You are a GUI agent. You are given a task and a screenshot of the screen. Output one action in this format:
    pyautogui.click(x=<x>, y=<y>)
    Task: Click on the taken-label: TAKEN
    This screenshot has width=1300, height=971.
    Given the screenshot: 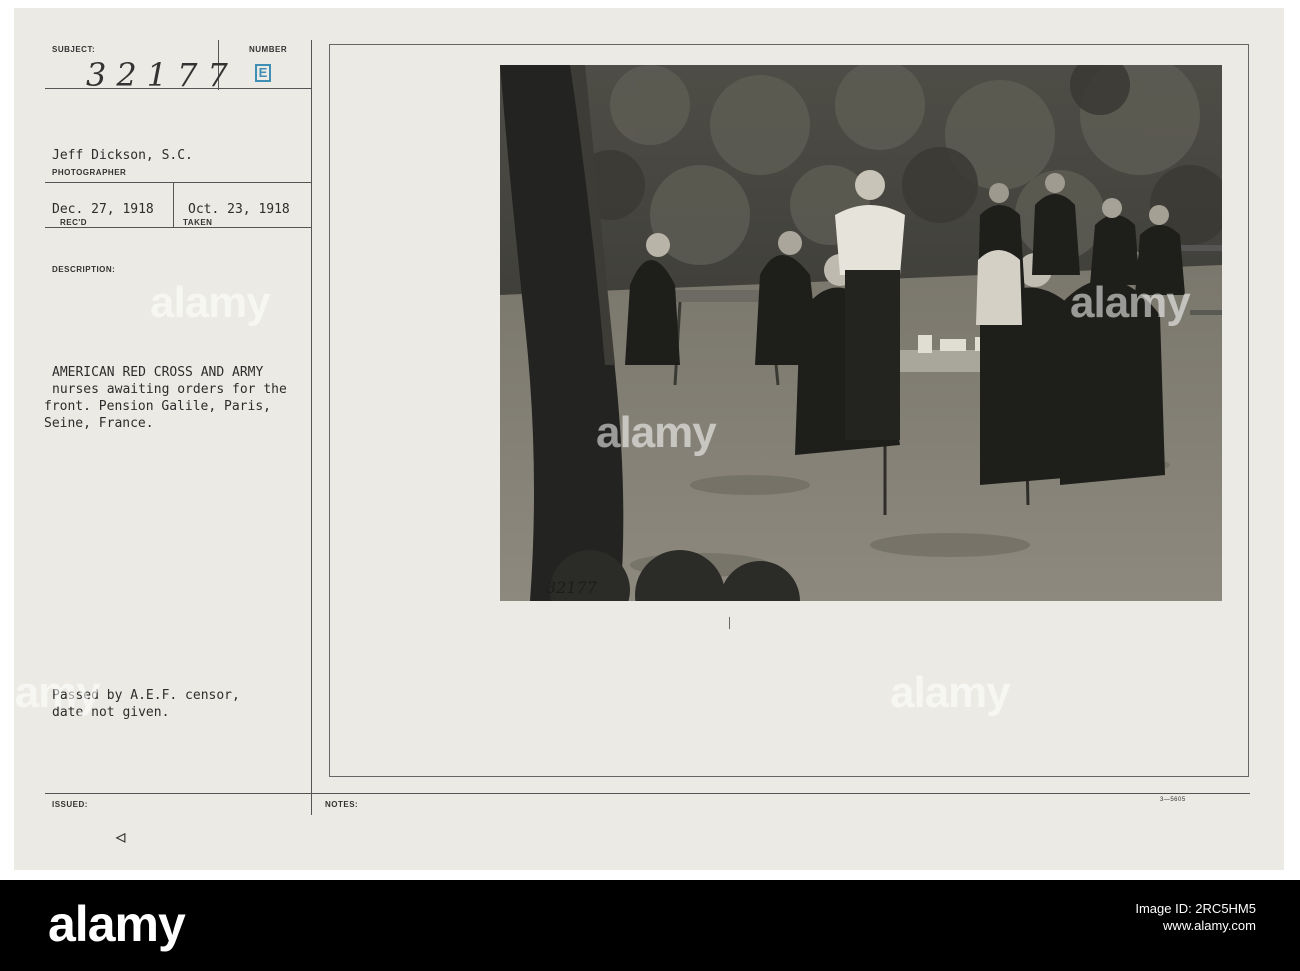 What is the action you would take?
    pyautogui.click(x=198, y=222)
    